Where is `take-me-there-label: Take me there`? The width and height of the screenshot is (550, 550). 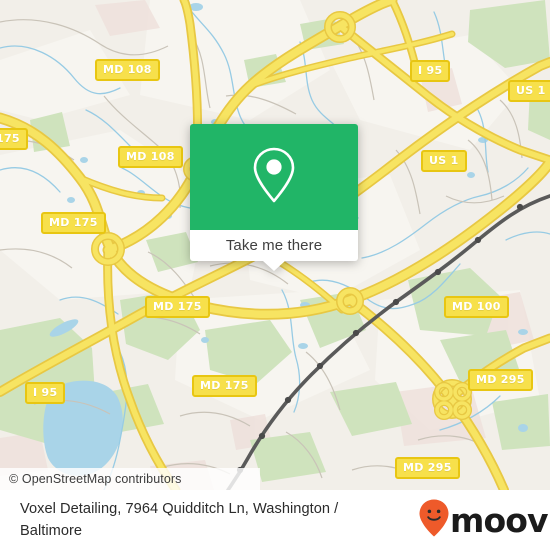 take-me-there-label: Take me there is located at coordinates (274, 245).